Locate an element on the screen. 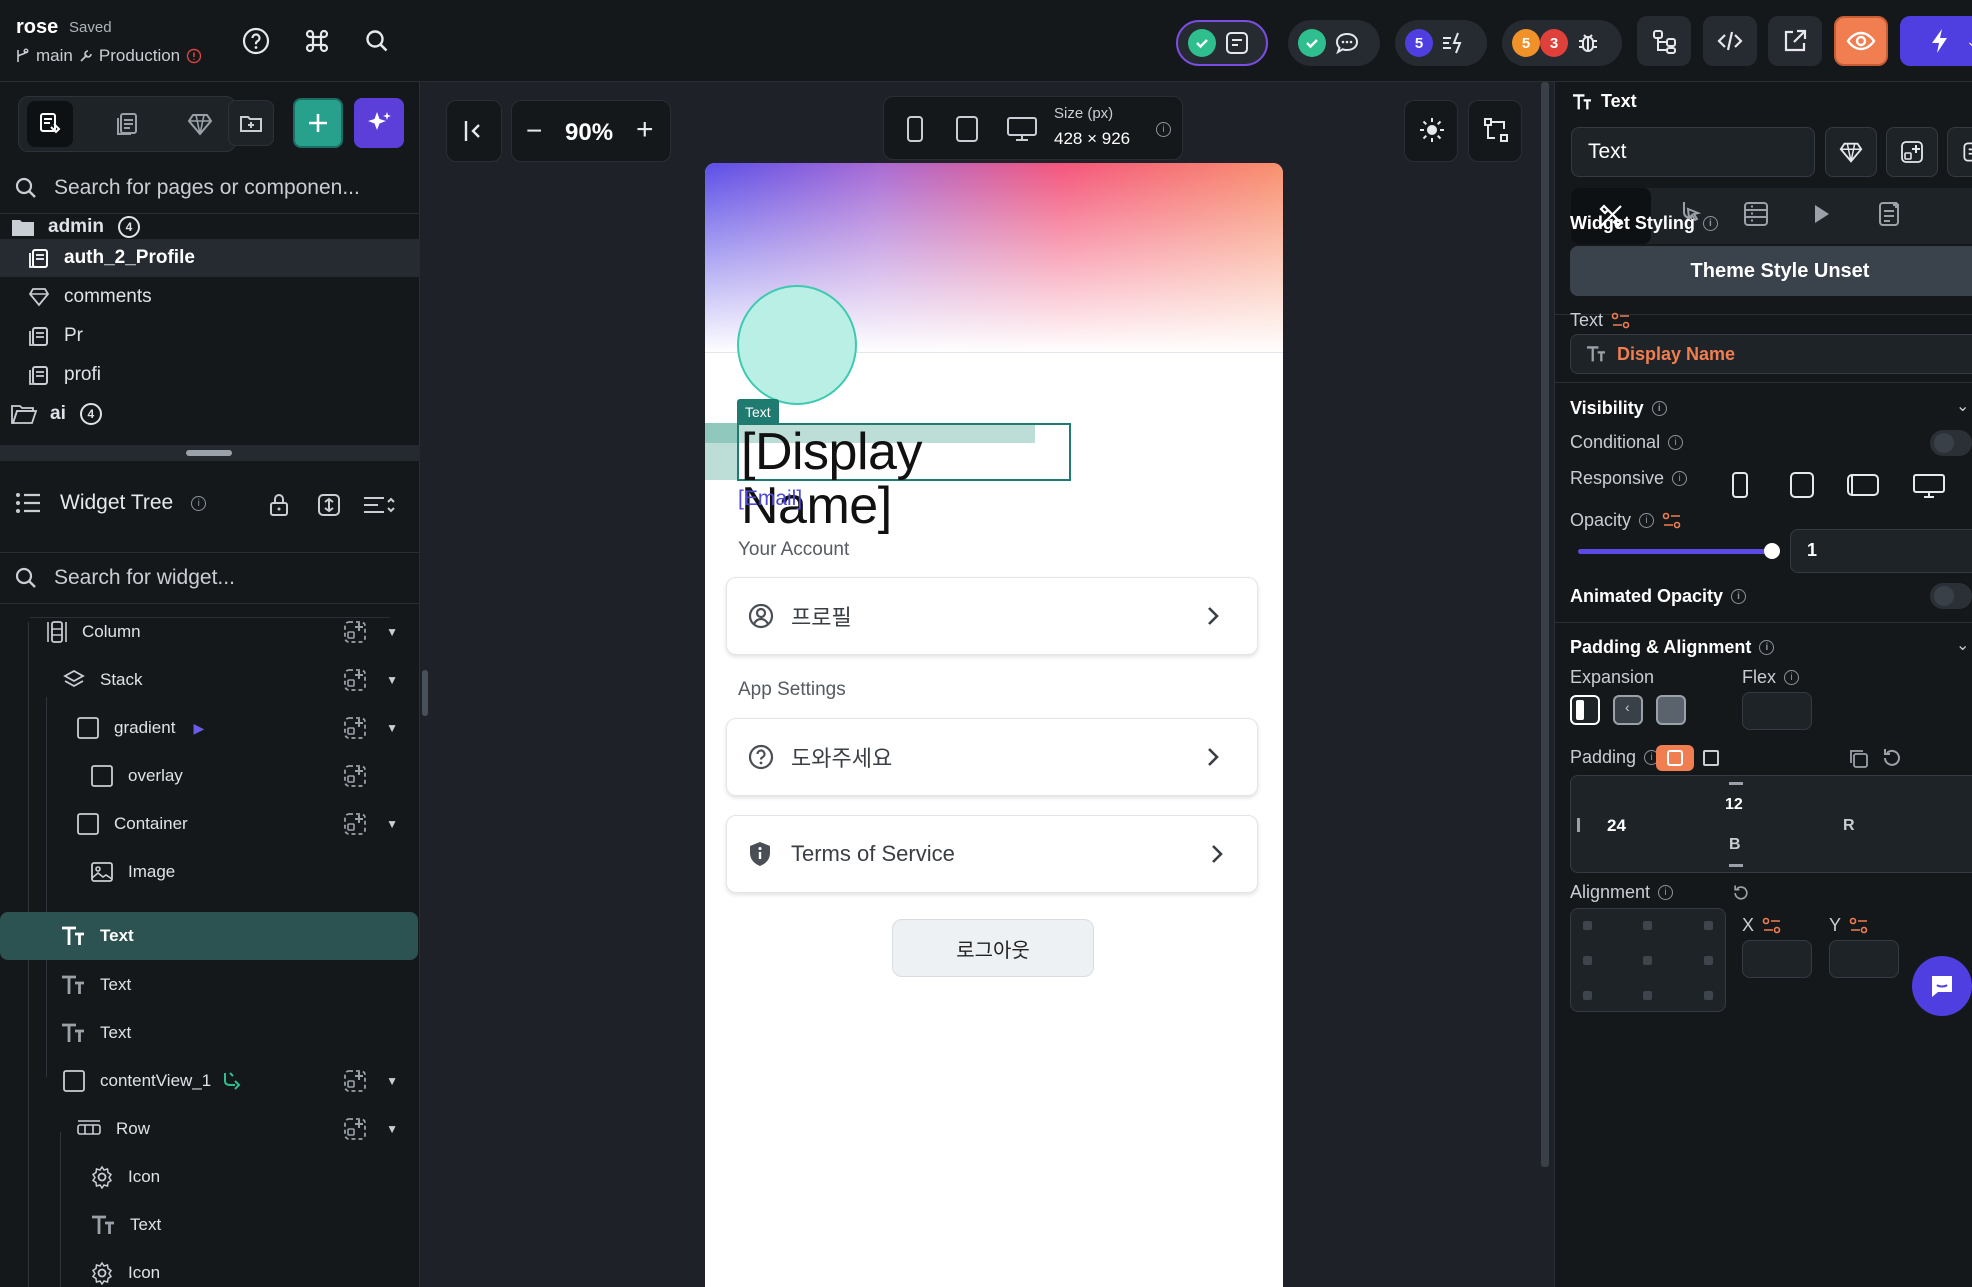  page-item-pr: Pr is located at coordinates (210, 336).